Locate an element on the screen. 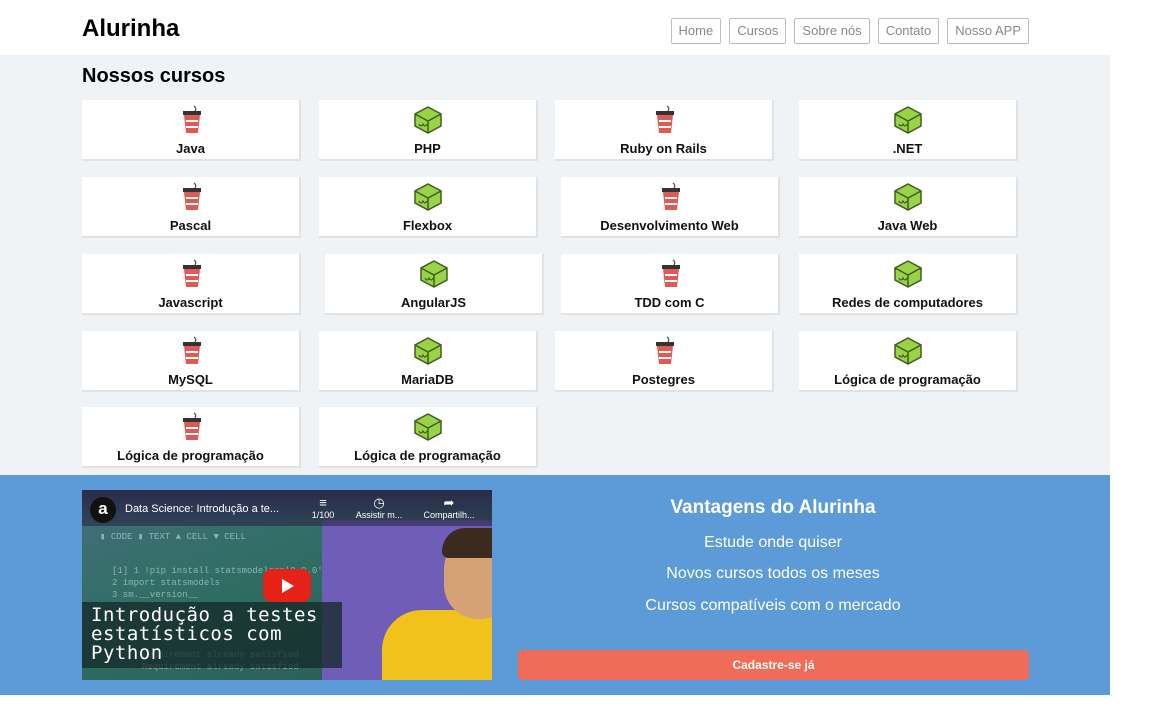  nav-app-button: Nosso APP is located at coordinates (988, 31).